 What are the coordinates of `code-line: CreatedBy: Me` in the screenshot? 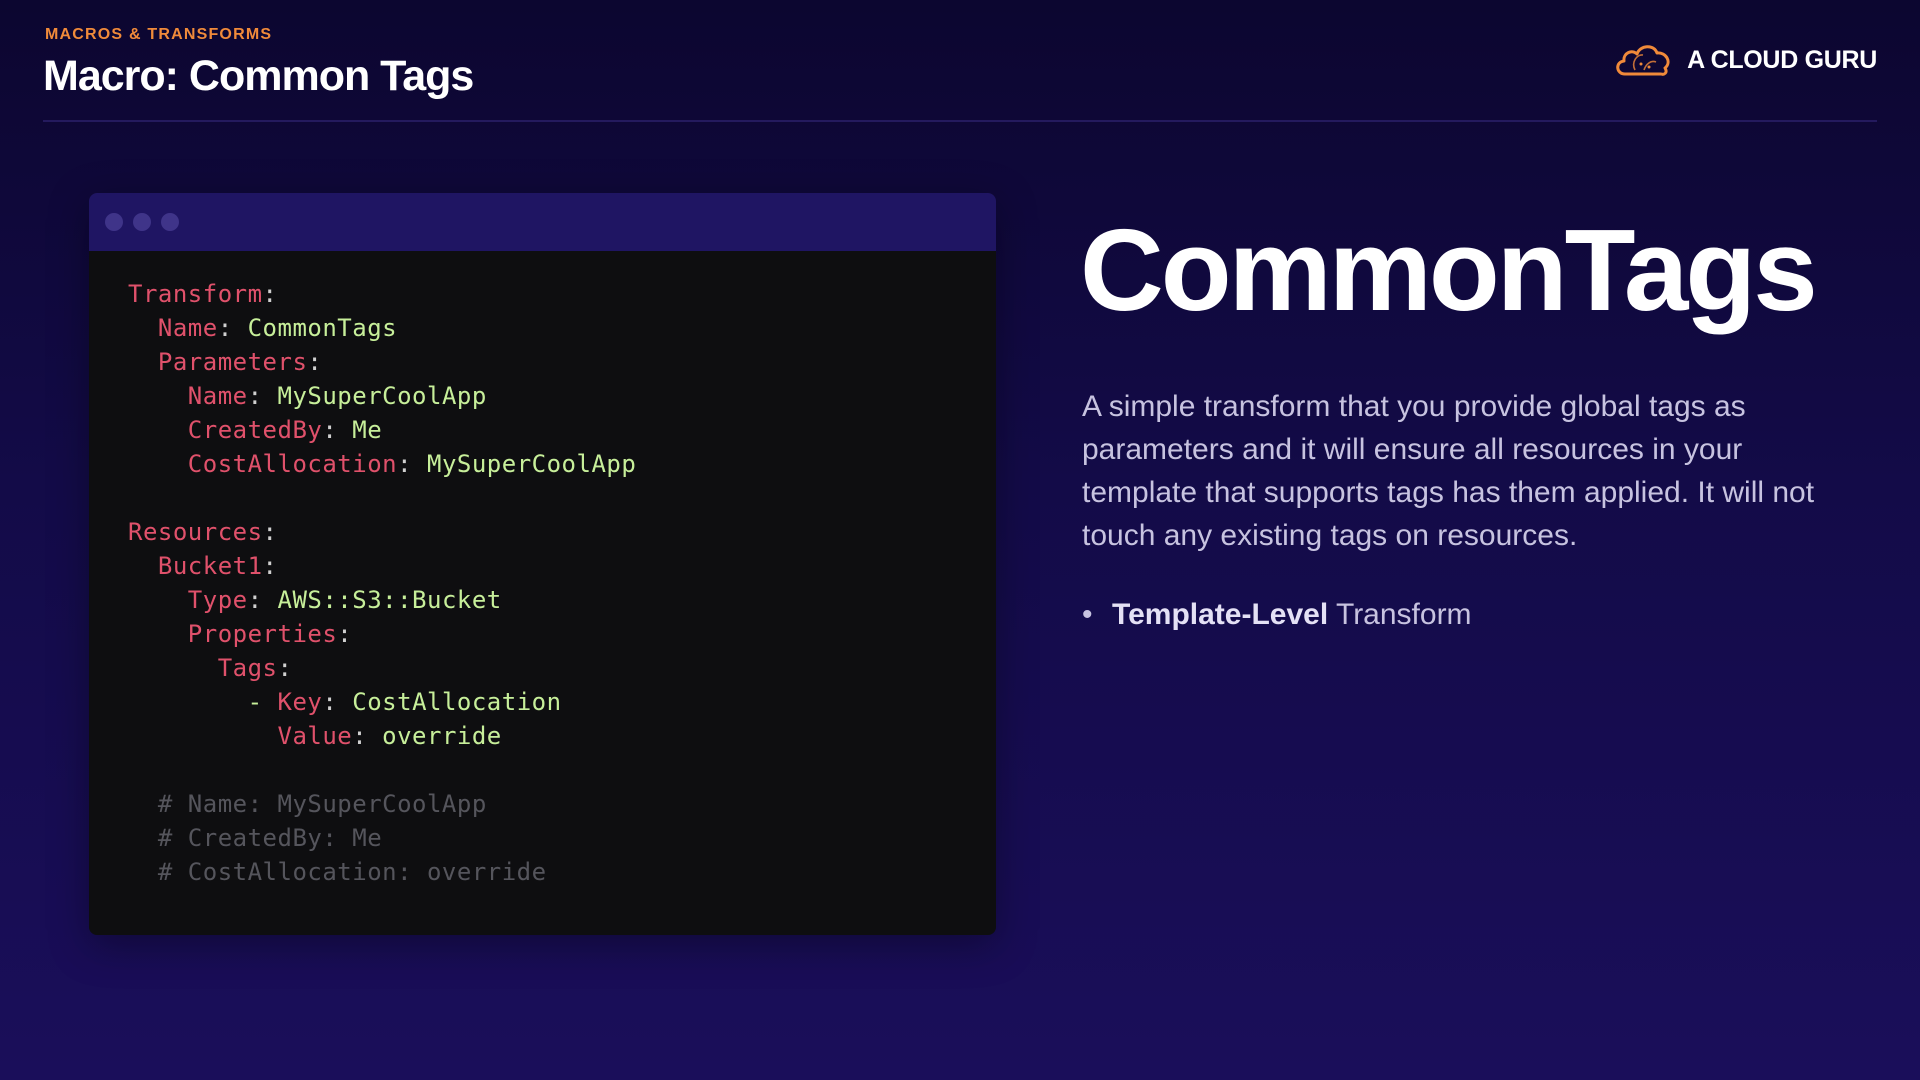 It's located at (562, 430).